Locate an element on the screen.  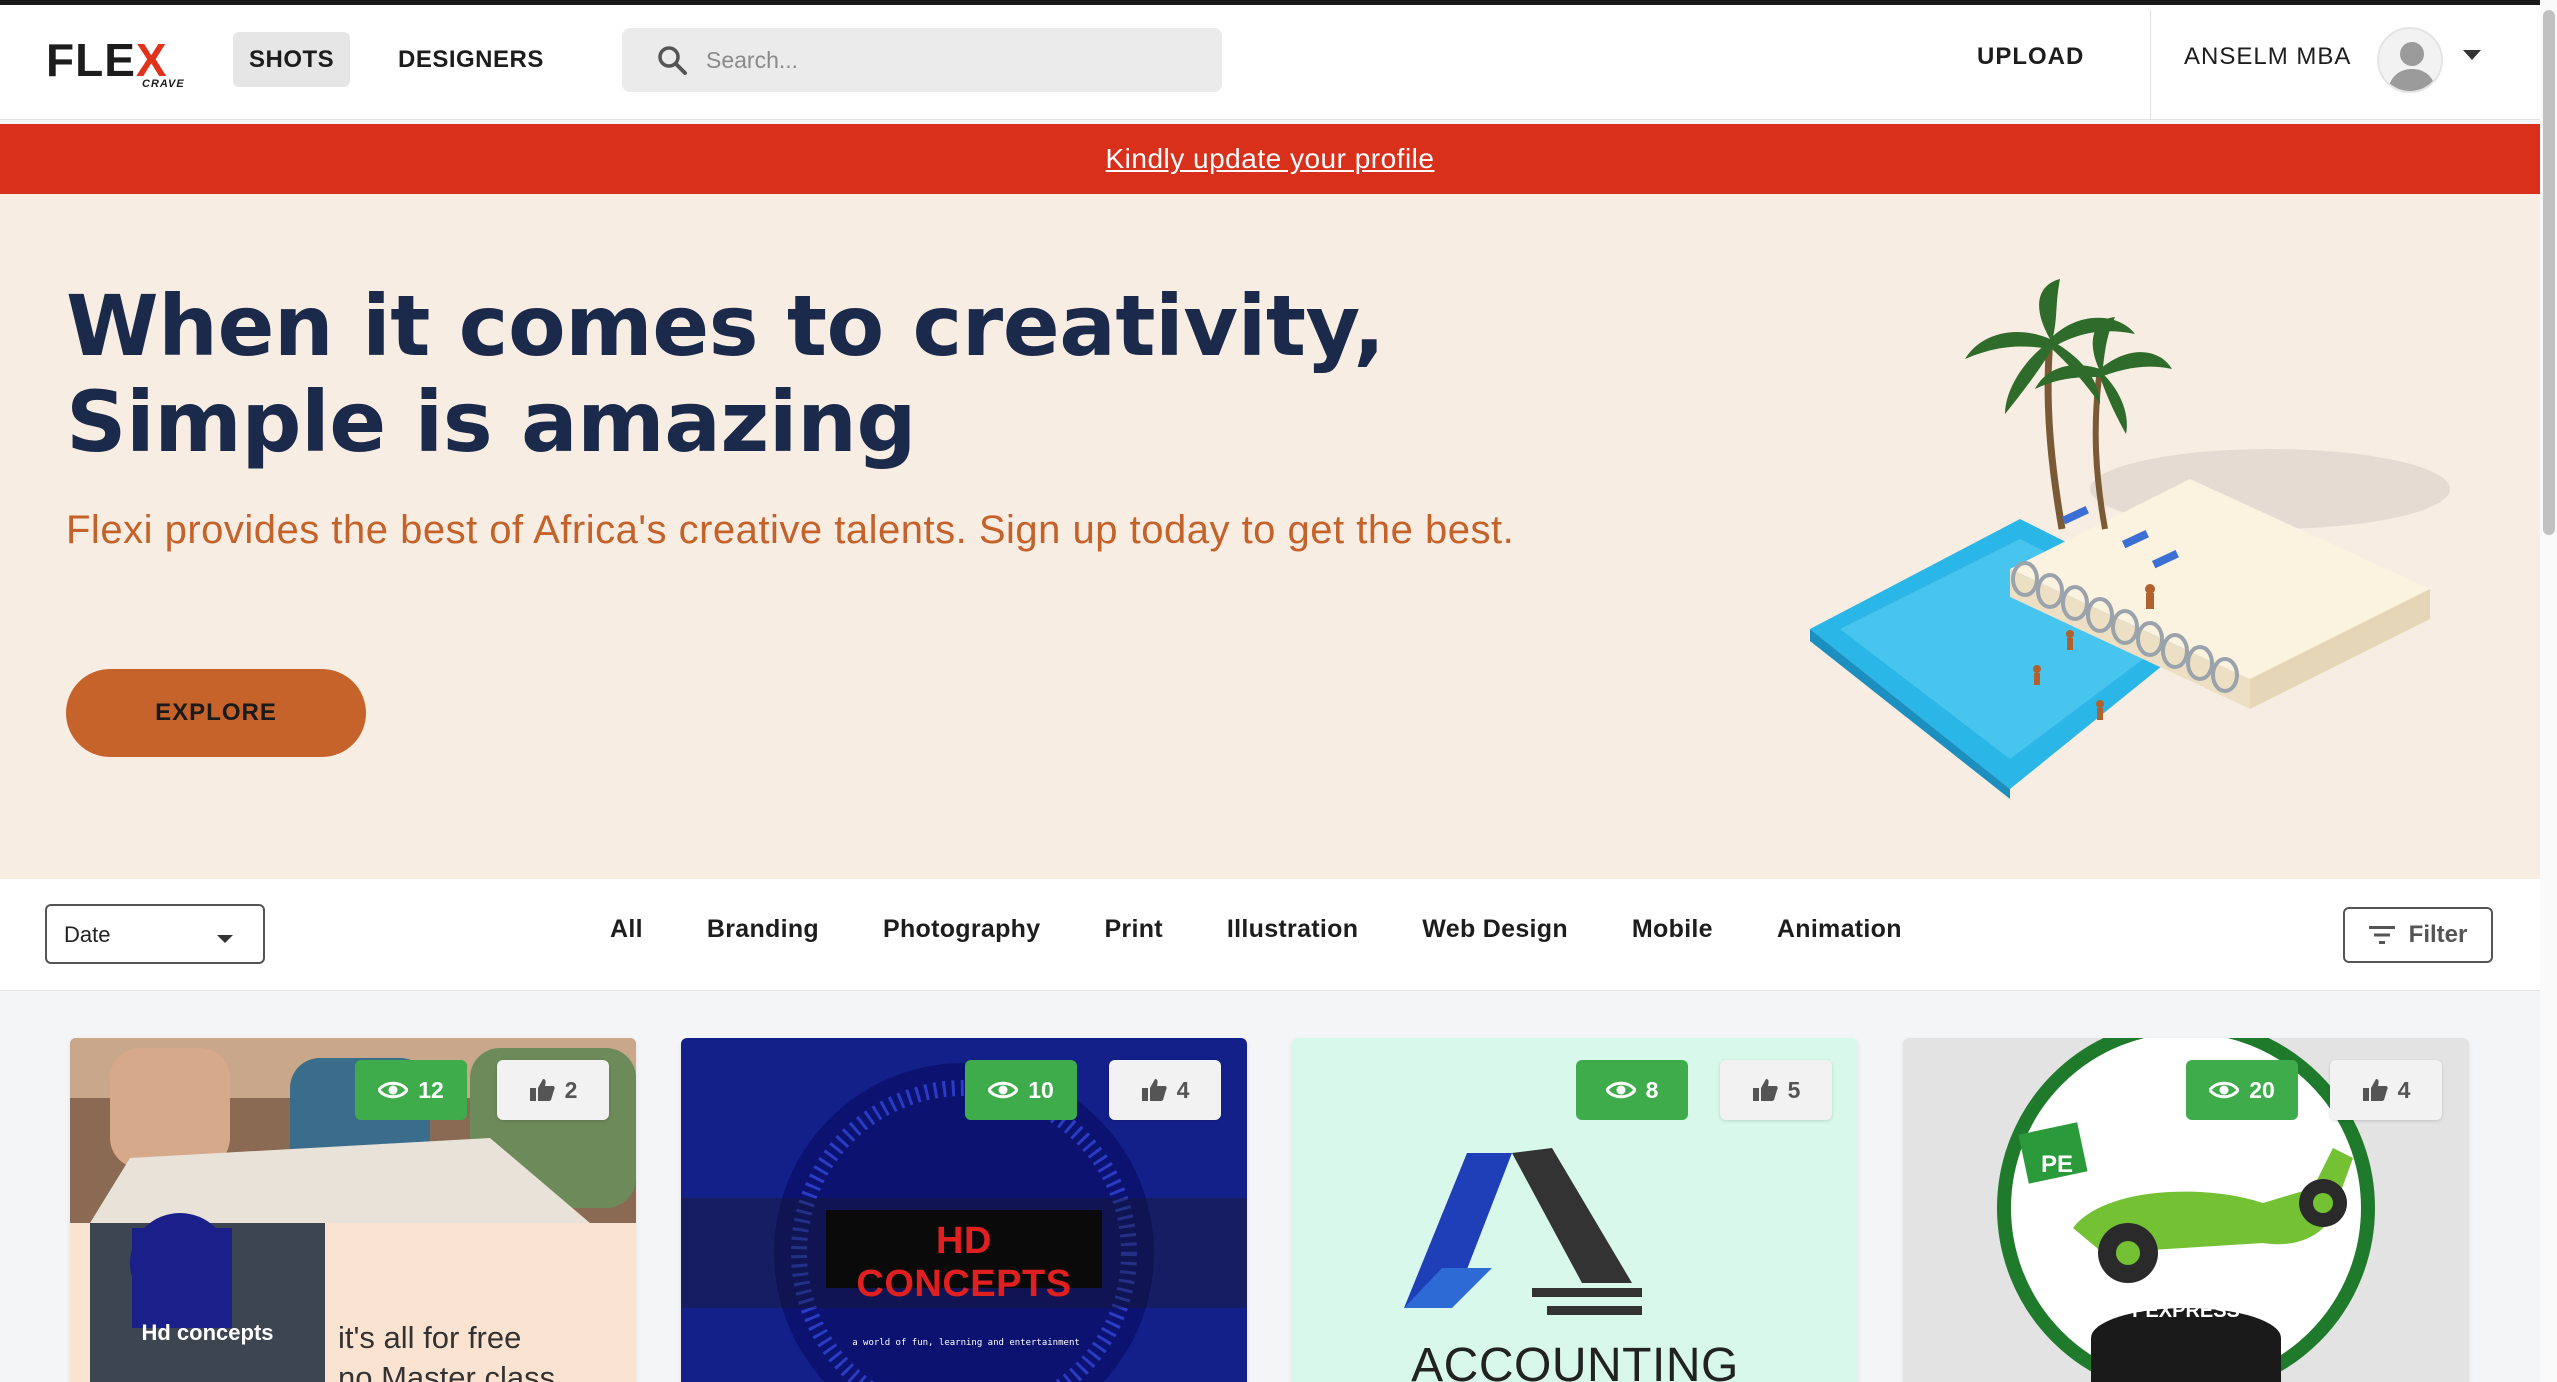
tab-illustration: Illustration is located at coordinates (1292, 929).